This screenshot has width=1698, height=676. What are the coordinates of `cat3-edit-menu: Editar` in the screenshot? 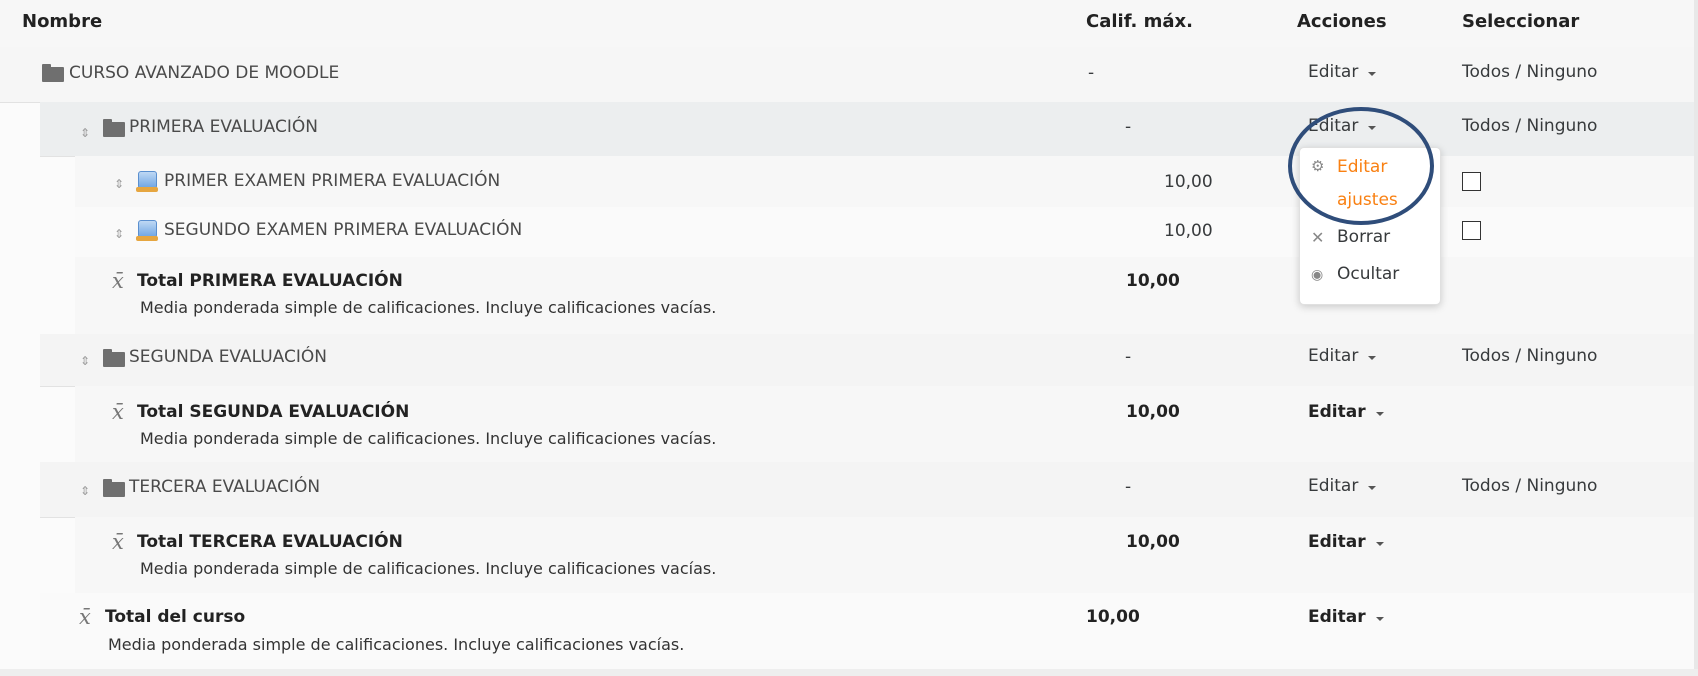 It's located at (1342, 486).